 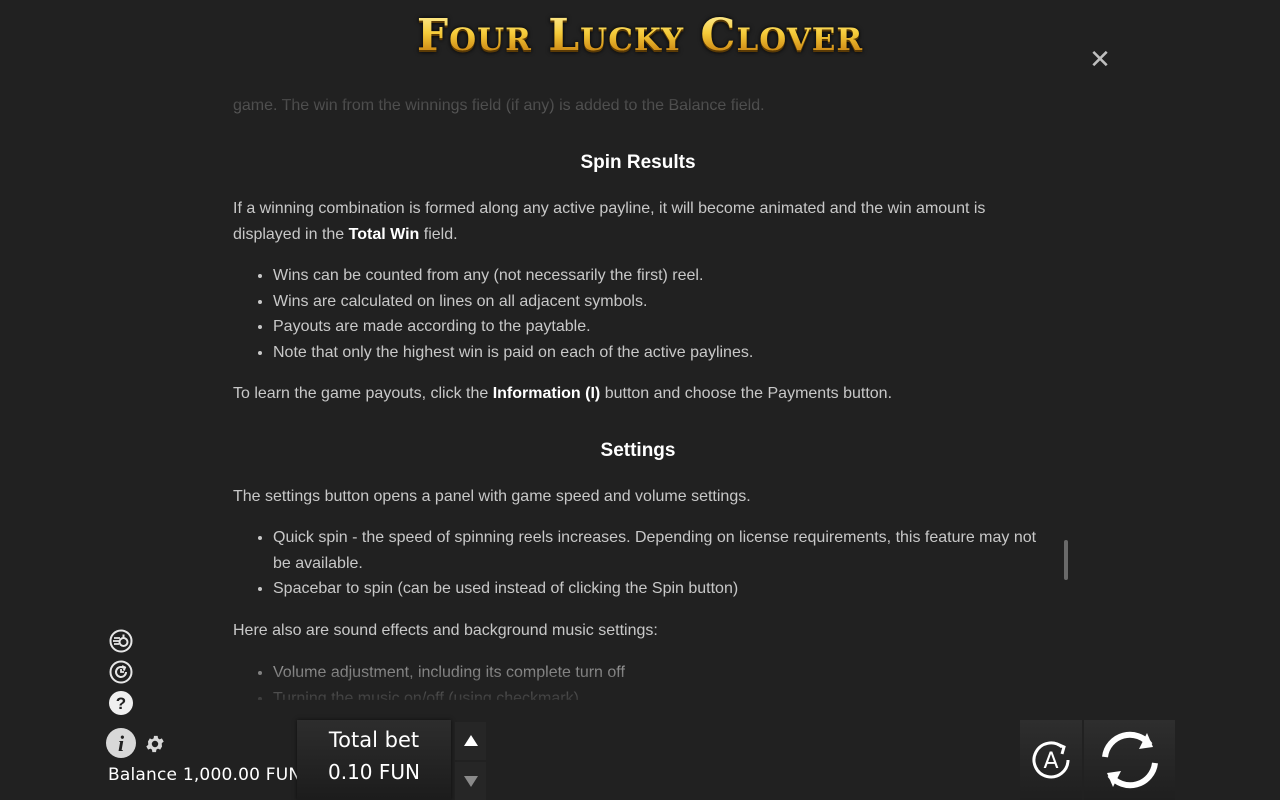 I want to click on info-icon: i, so click(x=121, y=743).